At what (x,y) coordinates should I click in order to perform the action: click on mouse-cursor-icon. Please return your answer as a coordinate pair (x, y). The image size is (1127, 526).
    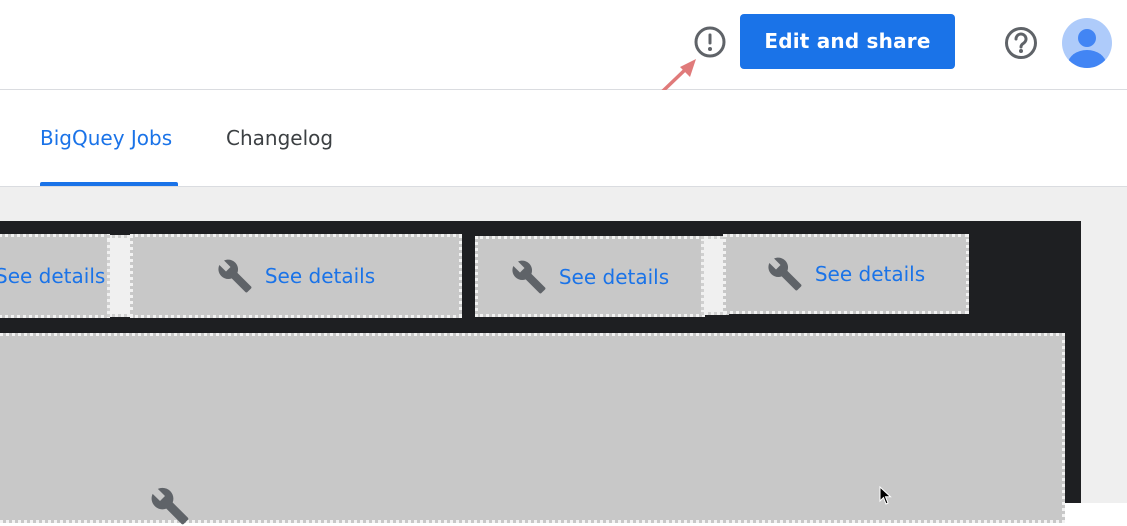
    Looking at the image, I should click on (885, 495).